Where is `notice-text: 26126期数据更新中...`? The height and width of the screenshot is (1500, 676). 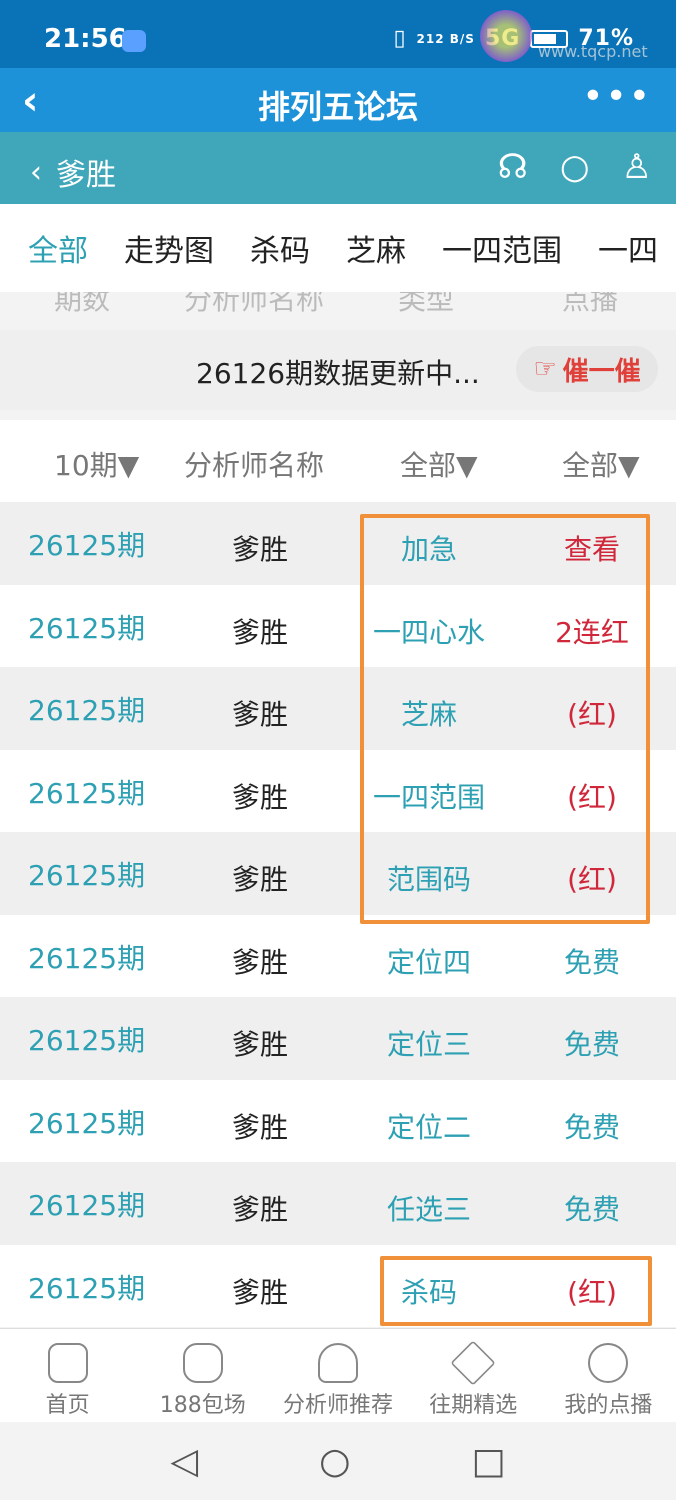
notice-text: 26126期数据更新中... is located at coordinates (338, 373).